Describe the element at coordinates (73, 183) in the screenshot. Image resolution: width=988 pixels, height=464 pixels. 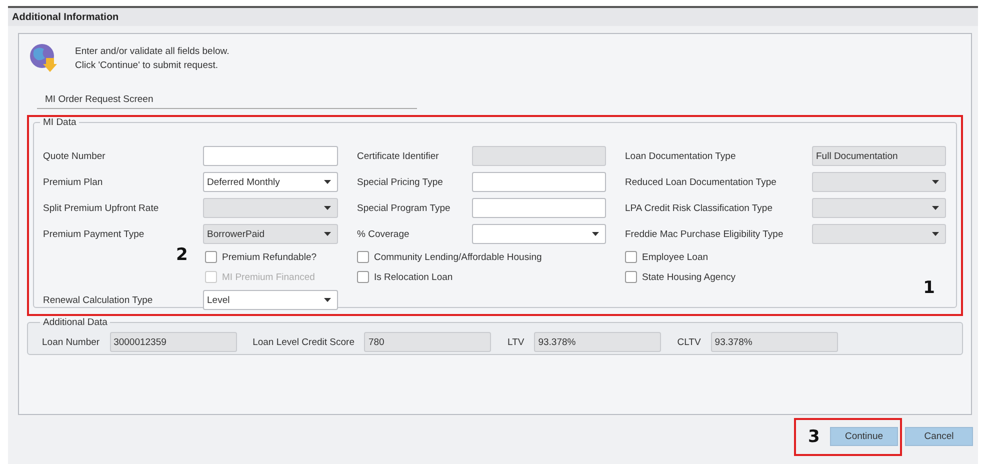
I see `field-label: Premium Plan` at that location.